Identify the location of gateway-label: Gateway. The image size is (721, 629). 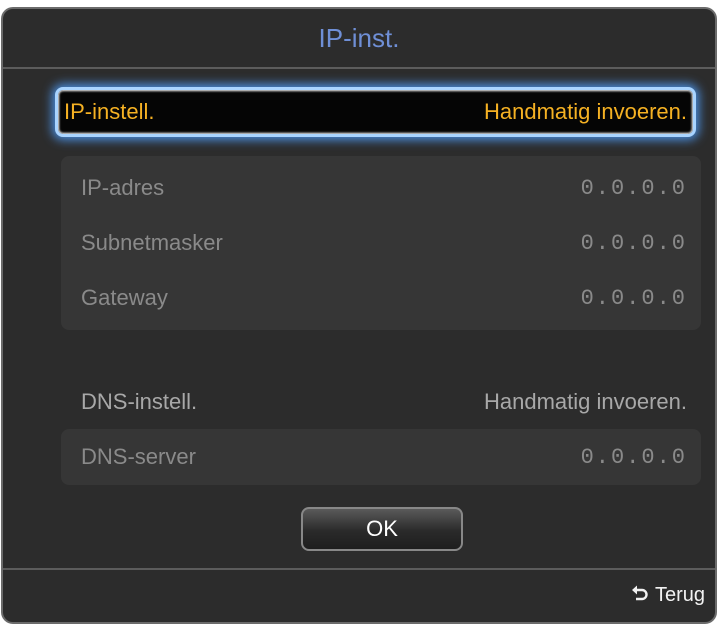
(124, 297).